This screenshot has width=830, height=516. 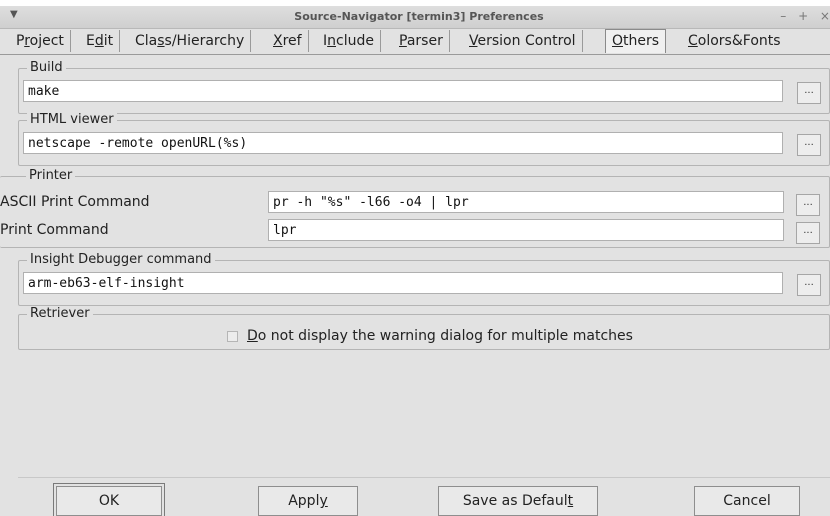 I want to click on tab-project: Project, so click(x=40, y=41).